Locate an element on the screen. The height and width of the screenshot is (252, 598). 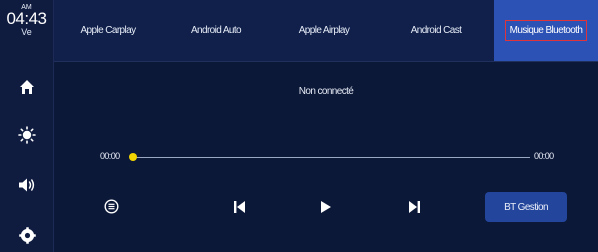
tab-android-cast: Android Cast is located at coordinates (436, 30).